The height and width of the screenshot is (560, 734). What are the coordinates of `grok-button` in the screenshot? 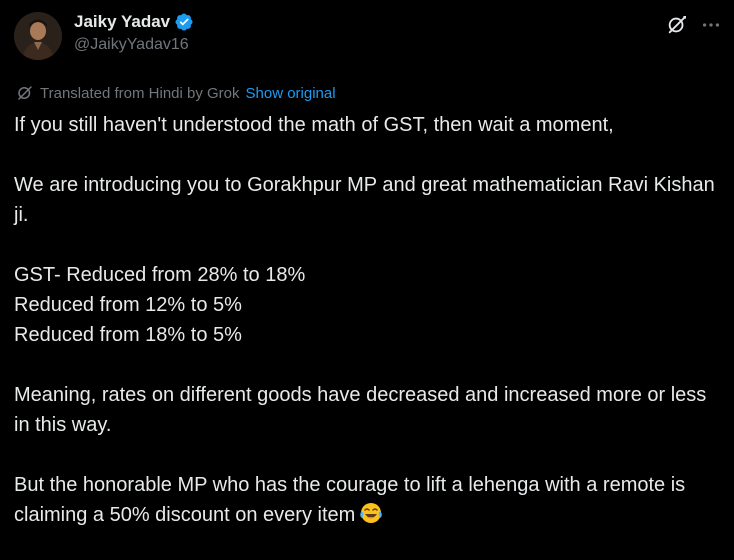 It's located at (677, 25).